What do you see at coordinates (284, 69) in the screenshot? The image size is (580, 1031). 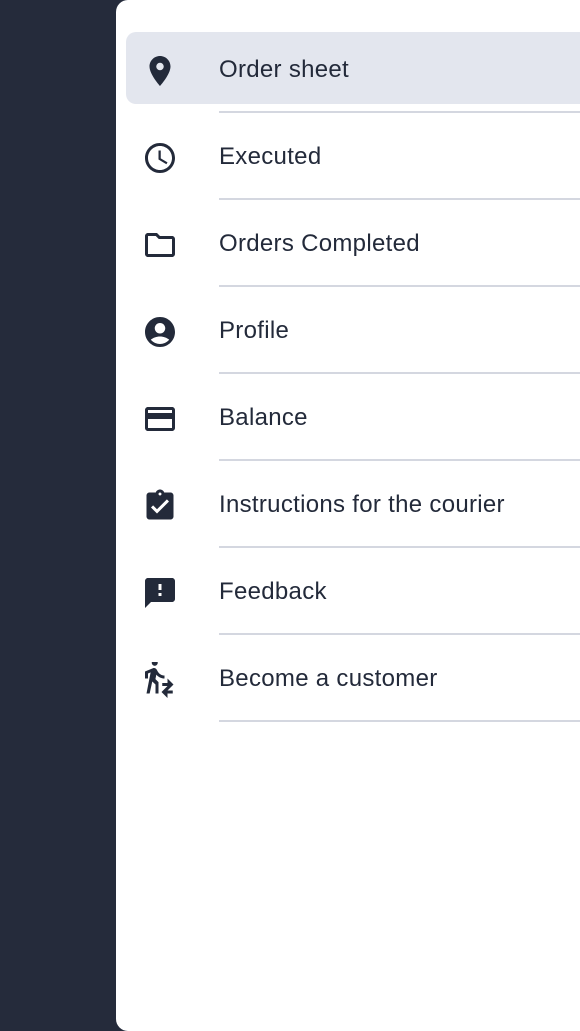 I see `menu-item-label: Order sheet` at bounding box center [284, 69].